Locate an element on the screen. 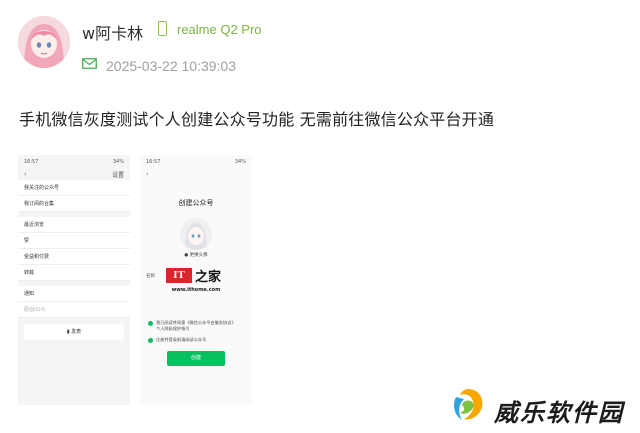 This screenshot has height=433, width=640. menu-row: 最近浏览 is located at coordinates (74, 225).